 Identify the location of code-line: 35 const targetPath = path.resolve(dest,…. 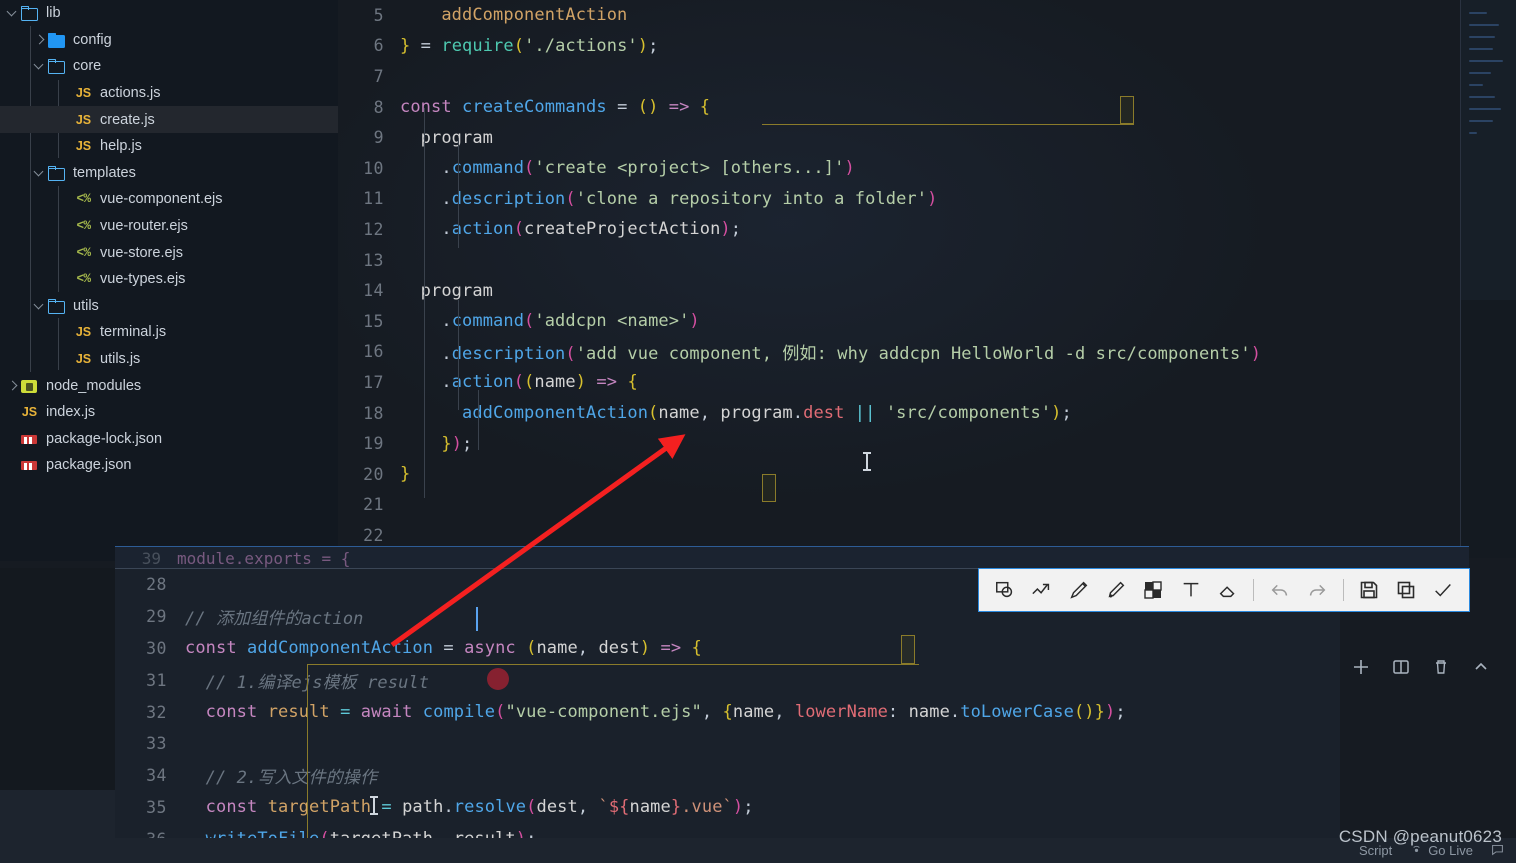
(727, 808).